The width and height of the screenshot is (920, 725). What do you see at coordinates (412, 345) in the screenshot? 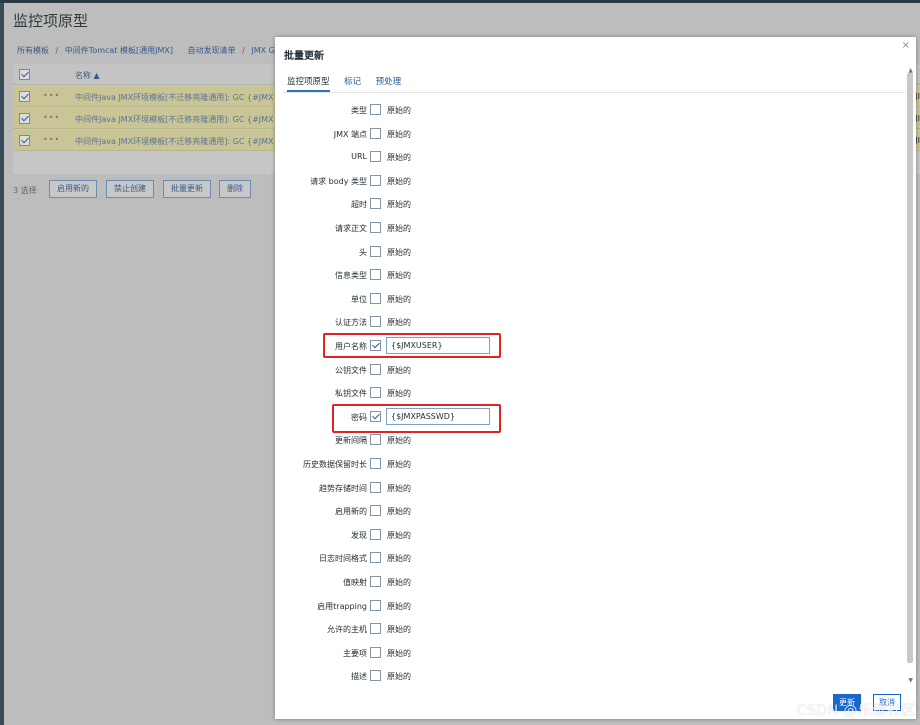
I see `highlight-box-username` at bounding box center [412, 345].